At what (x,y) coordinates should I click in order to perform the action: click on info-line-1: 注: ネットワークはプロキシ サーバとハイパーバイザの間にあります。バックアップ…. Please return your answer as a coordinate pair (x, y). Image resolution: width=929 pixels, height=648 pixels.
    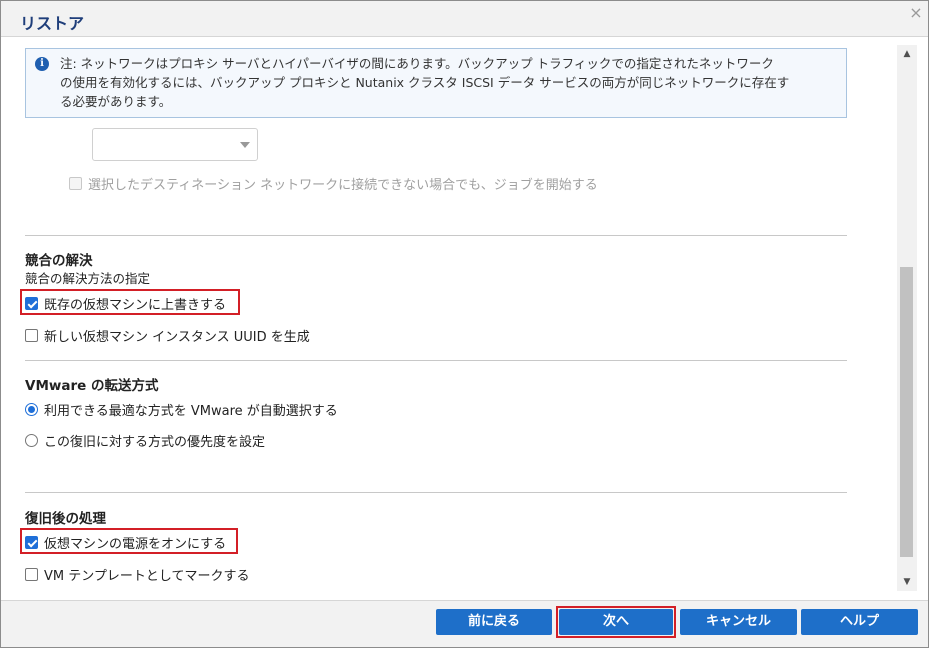
    Looking at the image, I should click on (417, 63).